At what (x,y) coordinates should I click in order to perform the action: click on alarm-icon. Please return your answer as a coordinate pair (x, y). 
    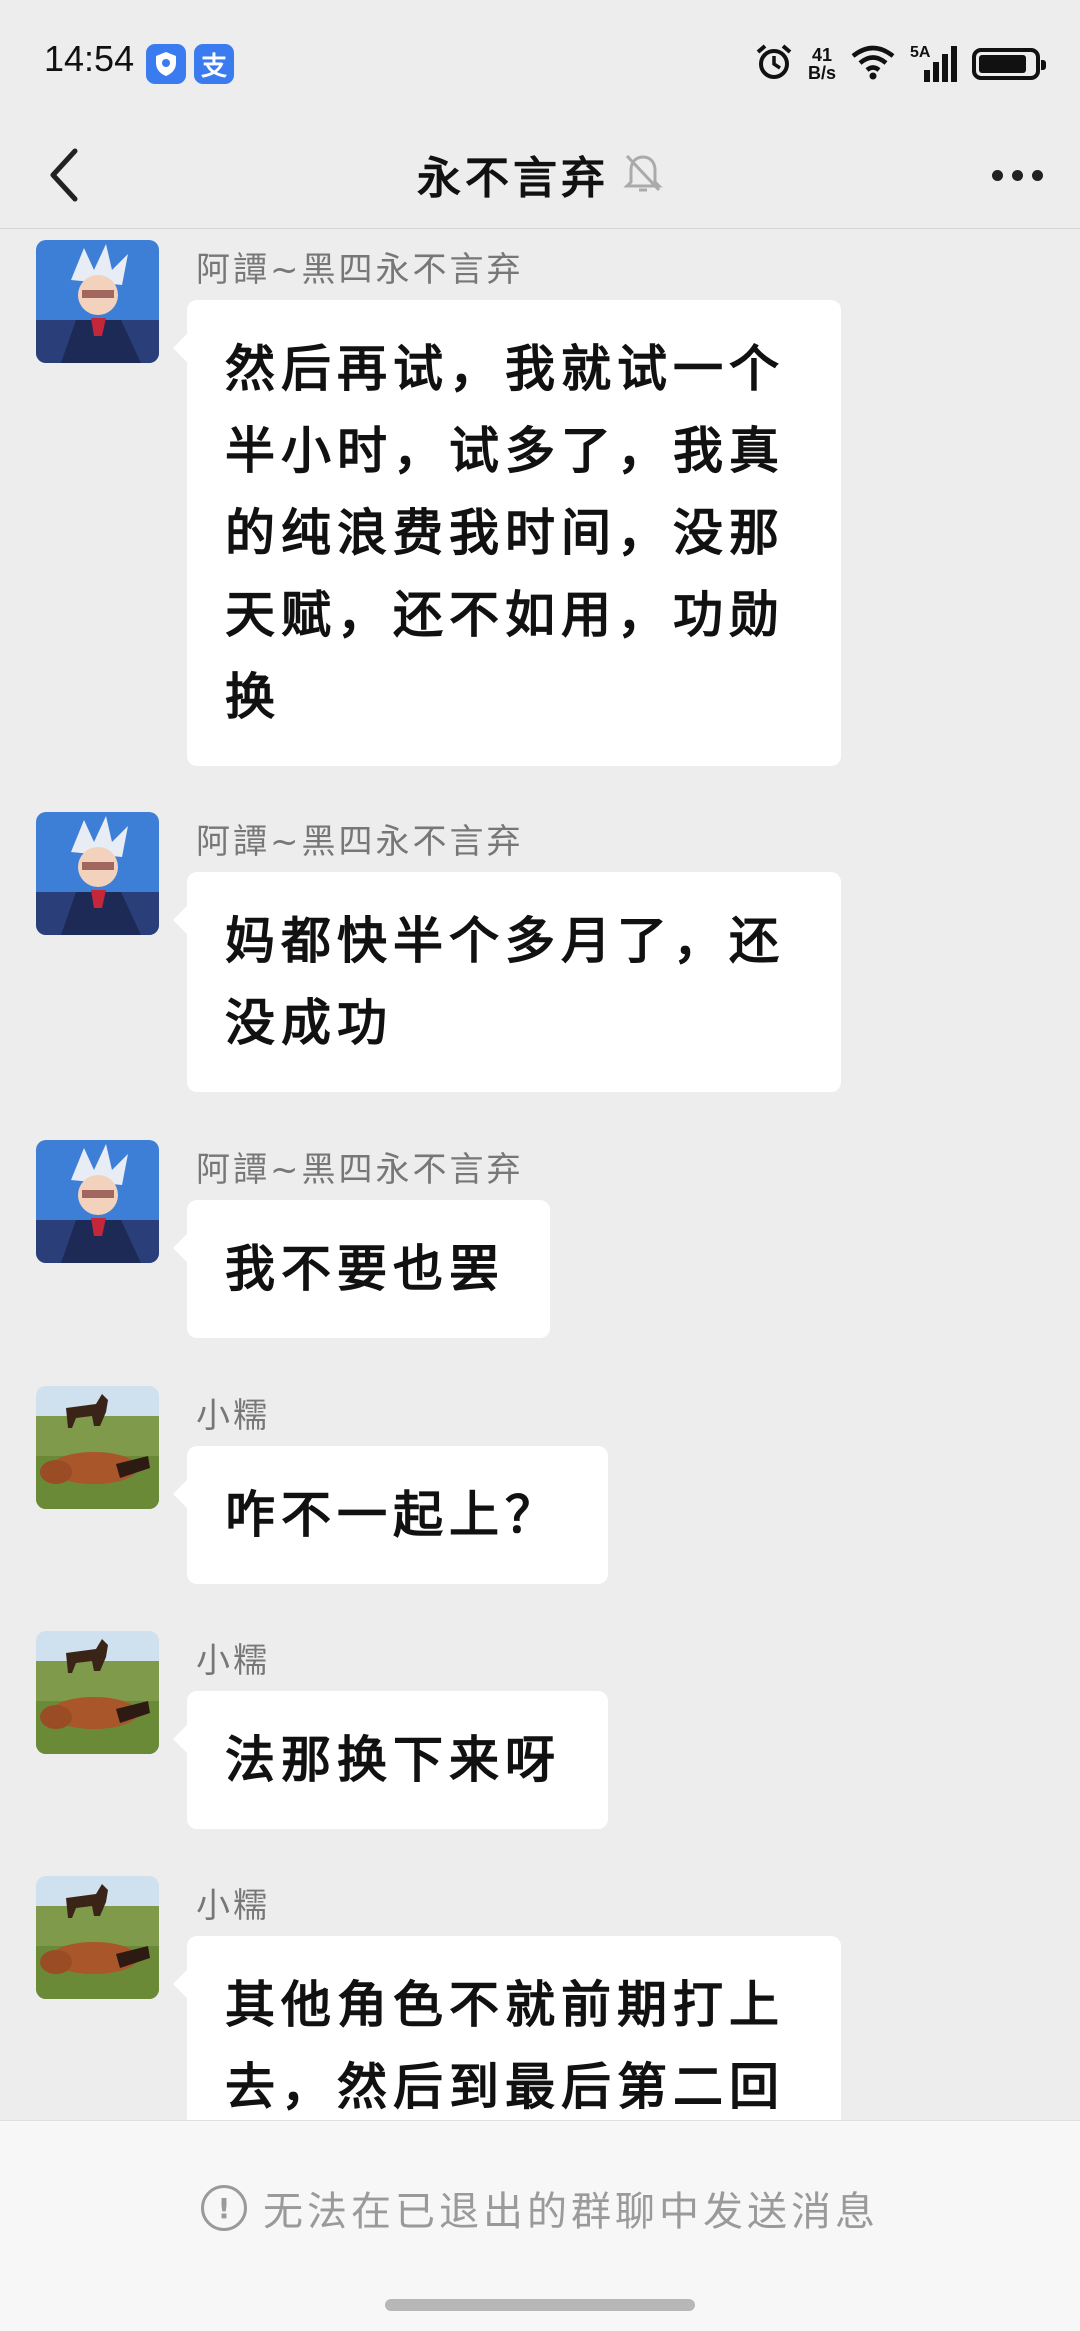
    Looking at the image, I should click on (774, 64).